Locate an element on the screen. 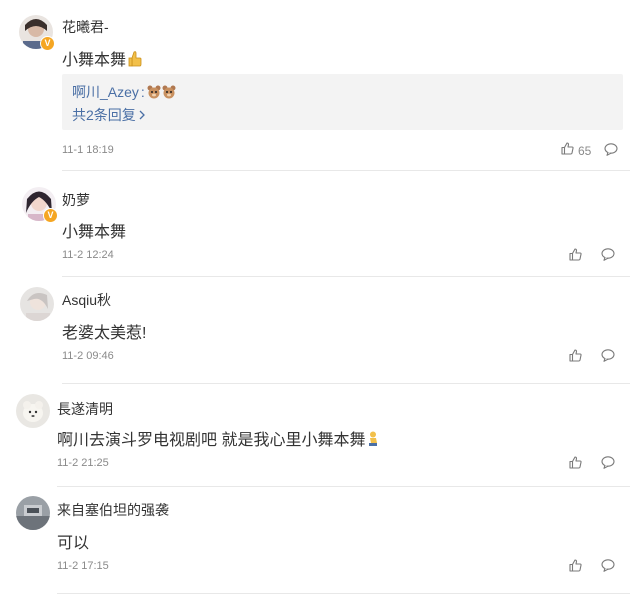 This screenshot has height=603, width=640. comment-timestamp: 11-2 12:24 is located at coordinates (88, 255).